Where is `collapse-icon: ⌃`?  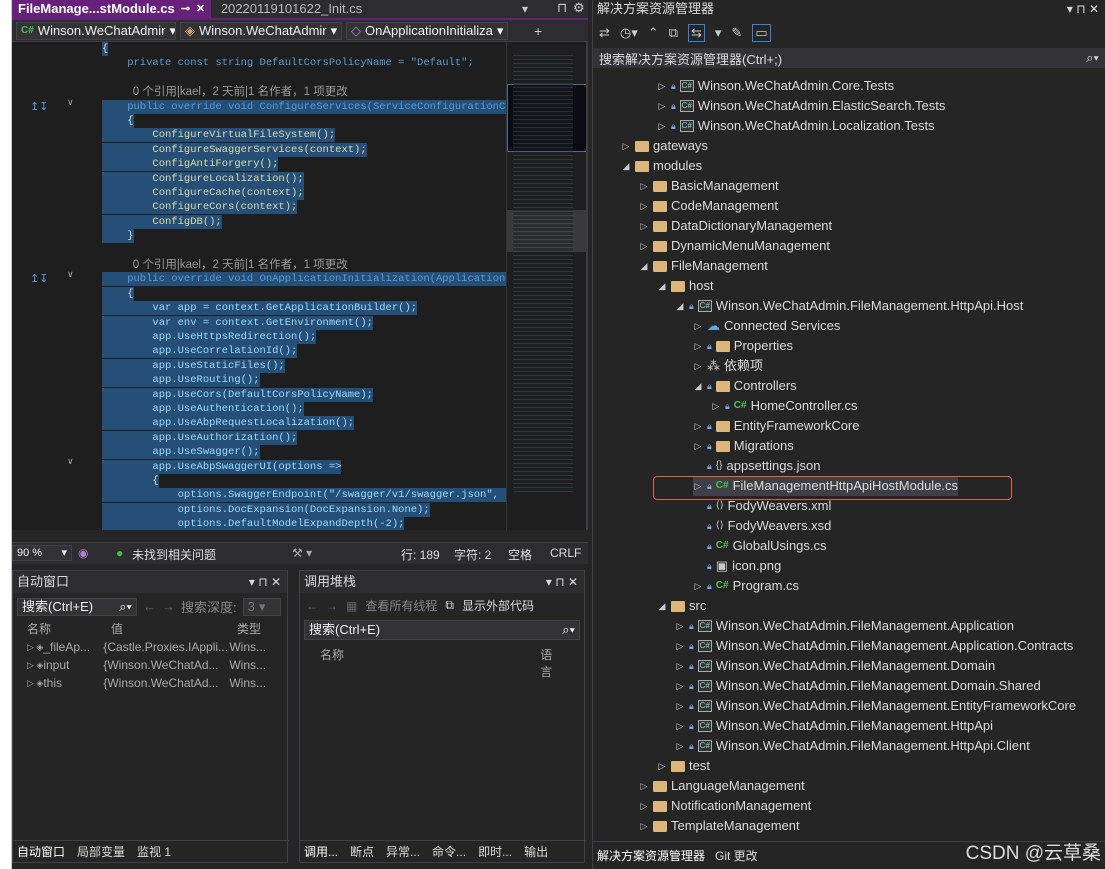 collapse-icon: ⌃ is located at coordinates (653, 33).